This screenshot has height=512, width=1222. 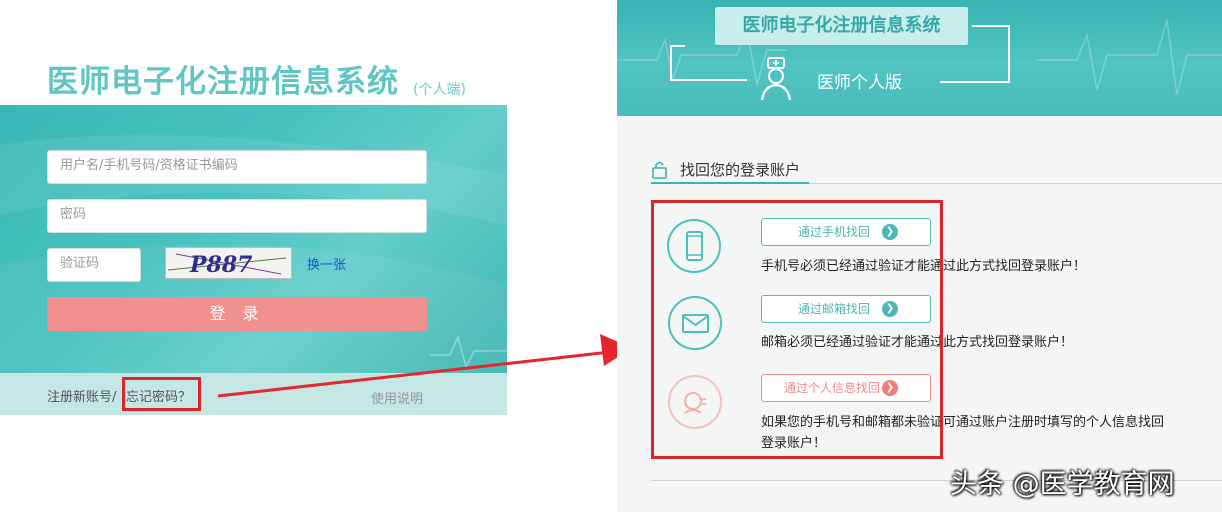 I want to click on doctor-icon, so click(x=776, y=79).